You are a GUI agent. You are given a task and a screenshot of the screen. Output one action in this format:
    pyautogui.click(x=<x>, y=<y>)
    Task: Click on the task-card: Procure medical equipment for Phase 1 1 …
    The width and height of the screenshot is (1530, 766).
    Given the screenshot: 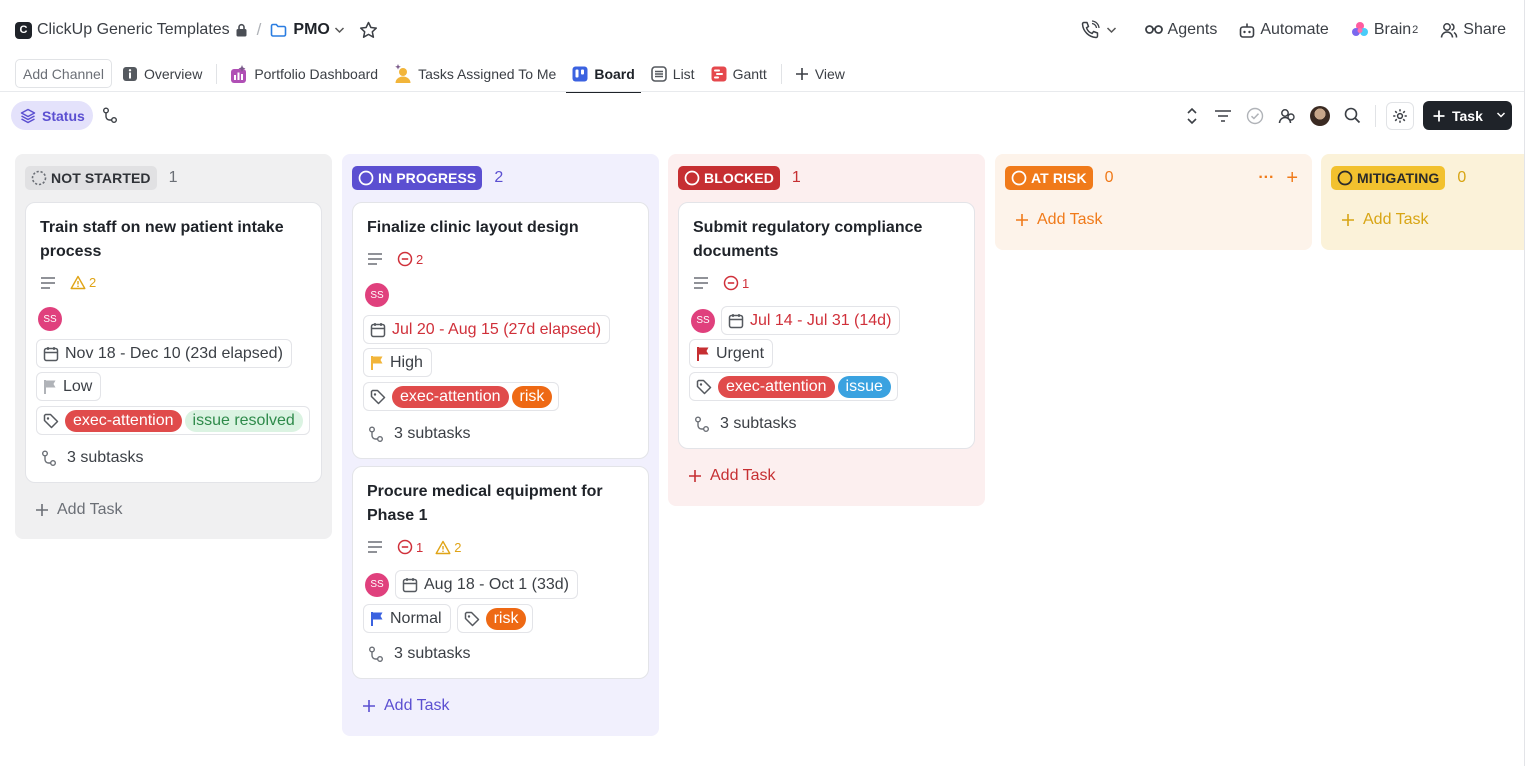 What is the action you would take?
    pyautogui.click(x=500, y=572)
    